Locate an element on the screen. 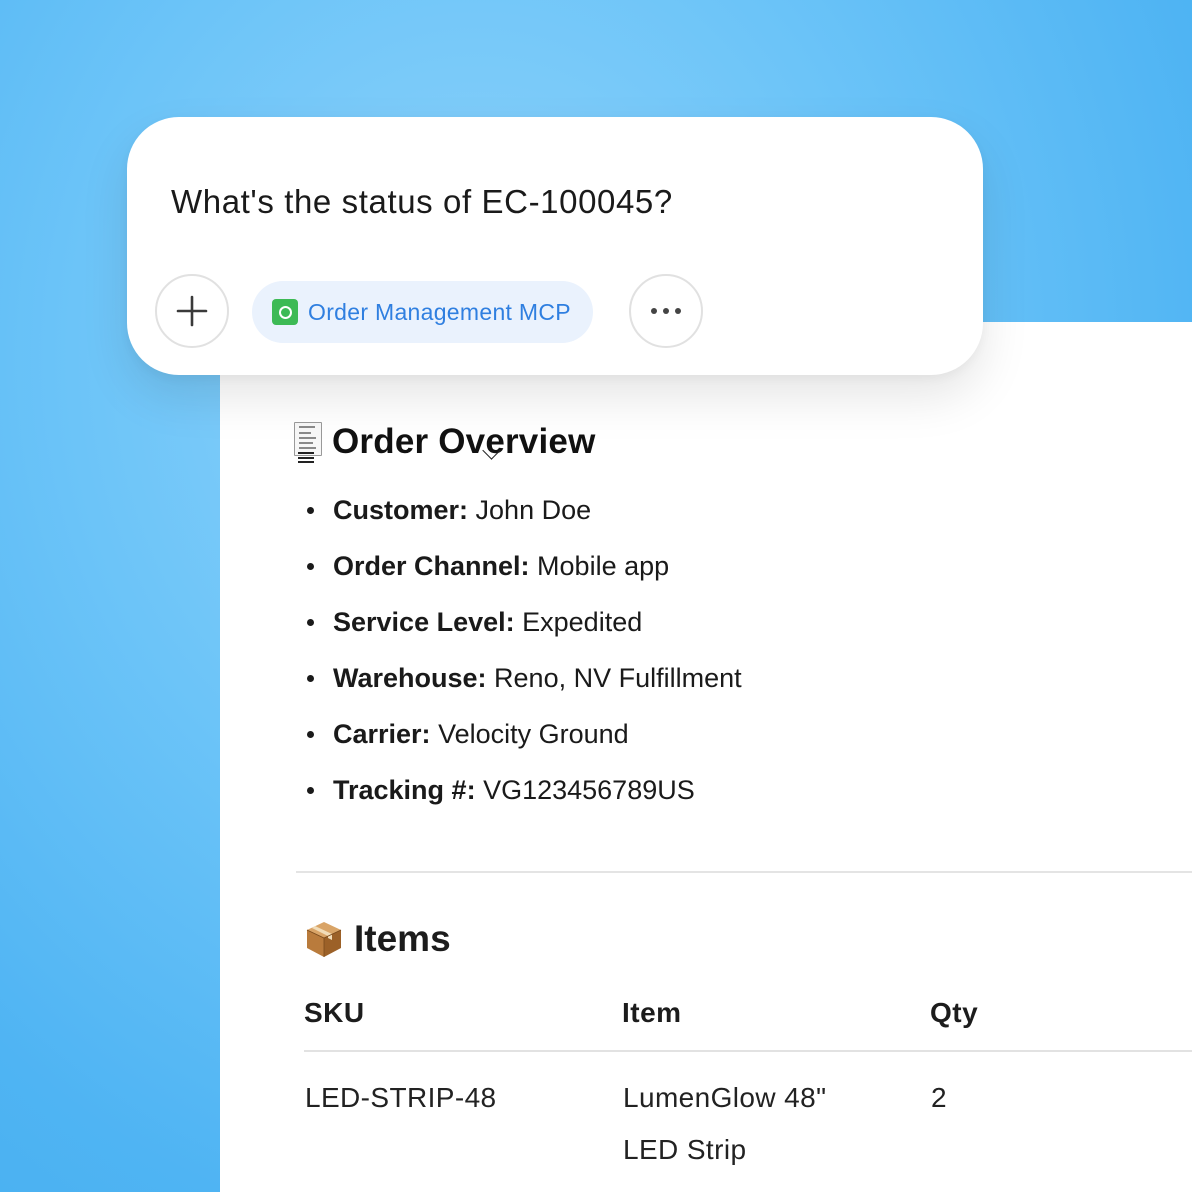 Image resolution: width=1192 pixels, height=1192 pixels. mcp-server-icon is located at coordinates (285, 312).